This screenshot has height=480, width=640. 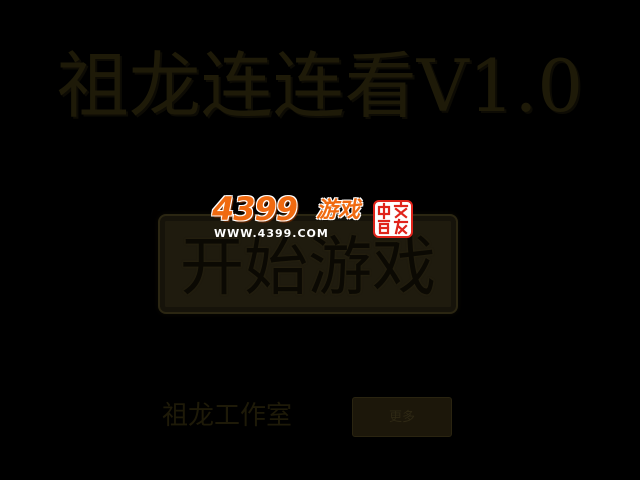 What do you see at coordinates (338, 210) in the screenshot?
I see `logo-brand-word: 游戏` at bounding box center [338, 210].